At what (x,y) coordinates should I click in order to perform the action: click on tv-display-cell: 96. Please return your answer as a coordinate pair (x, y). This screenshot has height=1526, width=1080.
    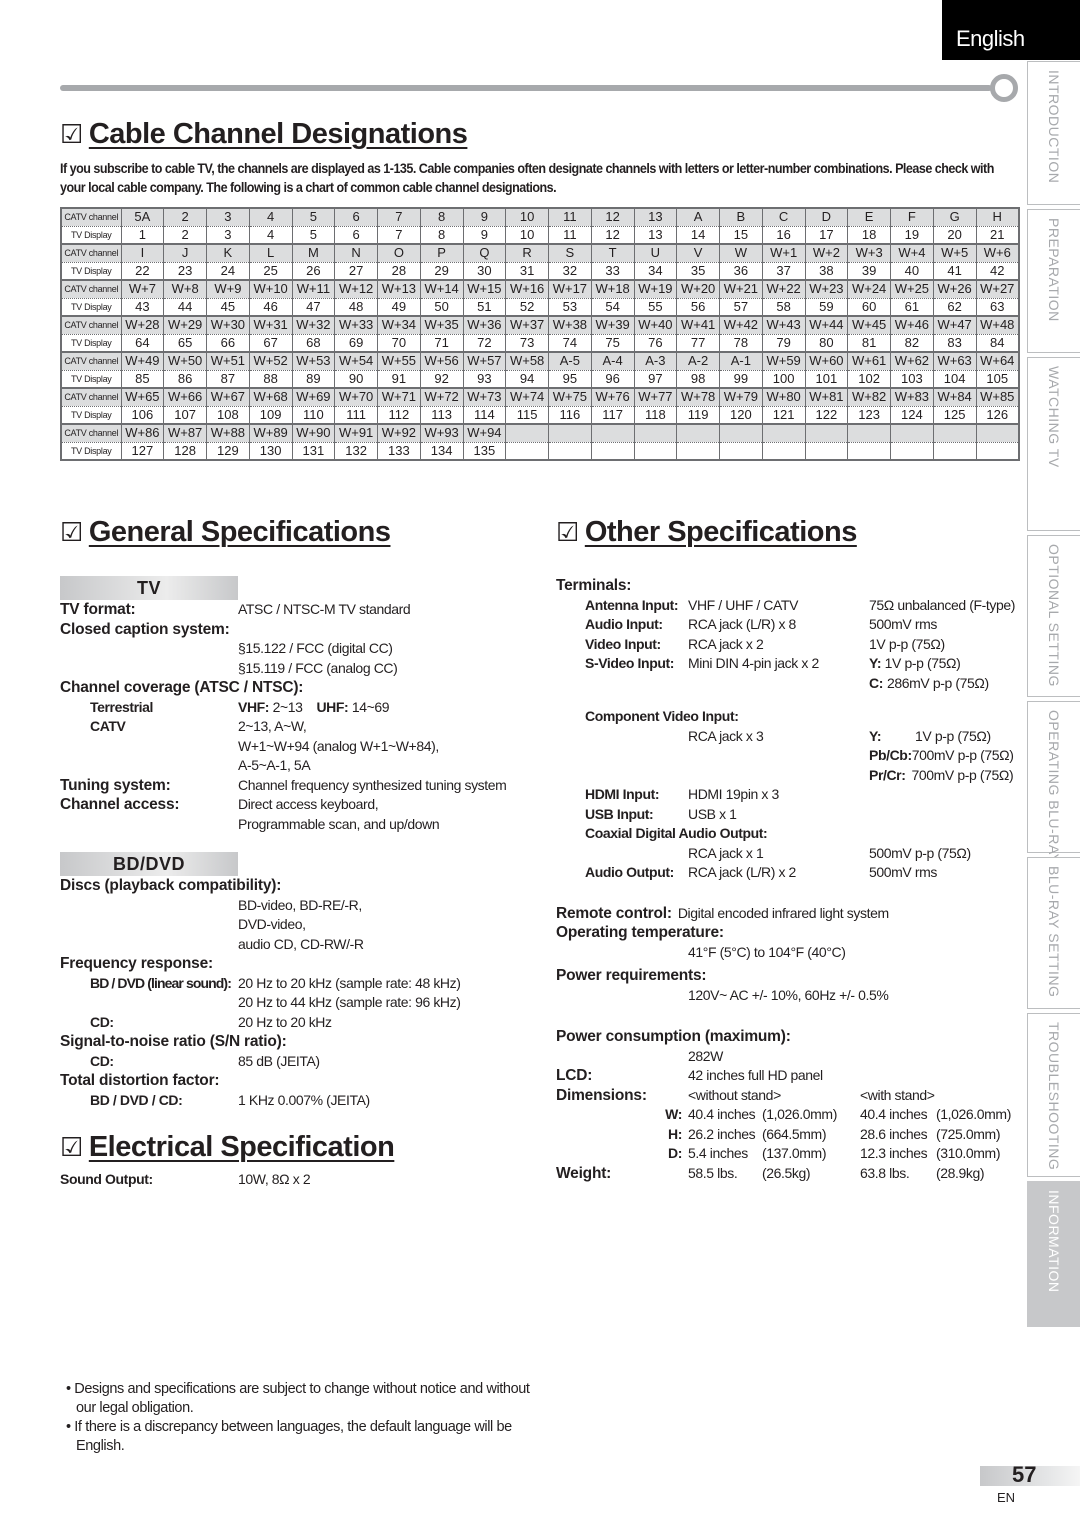
    Looking at the image, I should click on (612, 379).